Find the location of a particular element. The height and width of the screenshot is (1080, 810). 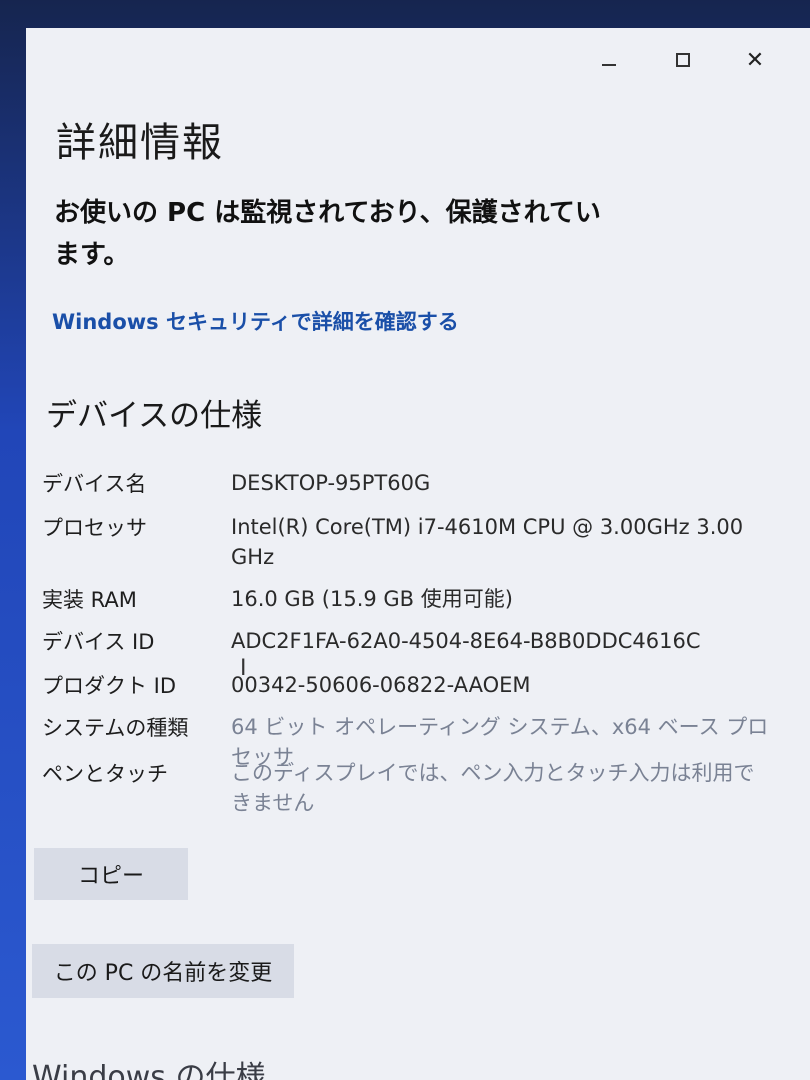

maximize-icon is located at coordinates (683, 60).